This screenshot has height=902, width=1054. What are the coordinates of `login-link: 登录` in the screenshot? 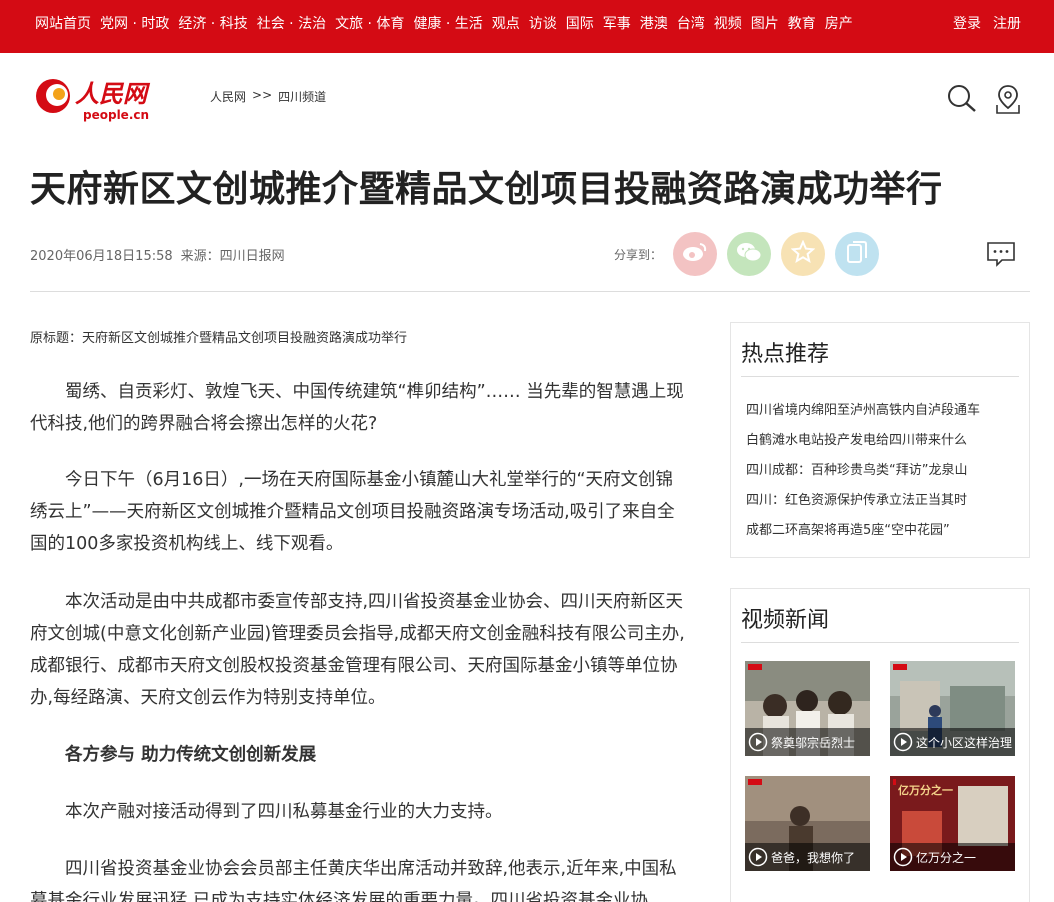 It's located at (967, 24).